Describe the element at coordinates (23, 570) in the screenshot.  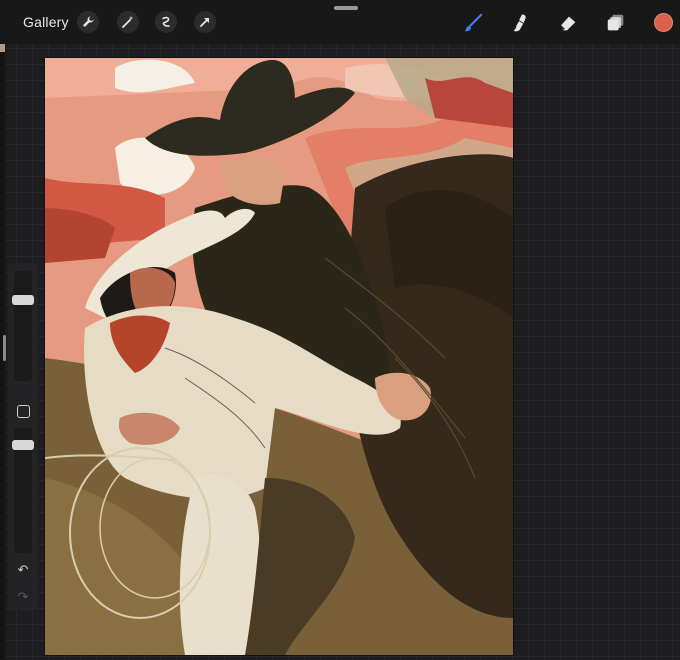
I see `undo-icon: ↶` at that location.